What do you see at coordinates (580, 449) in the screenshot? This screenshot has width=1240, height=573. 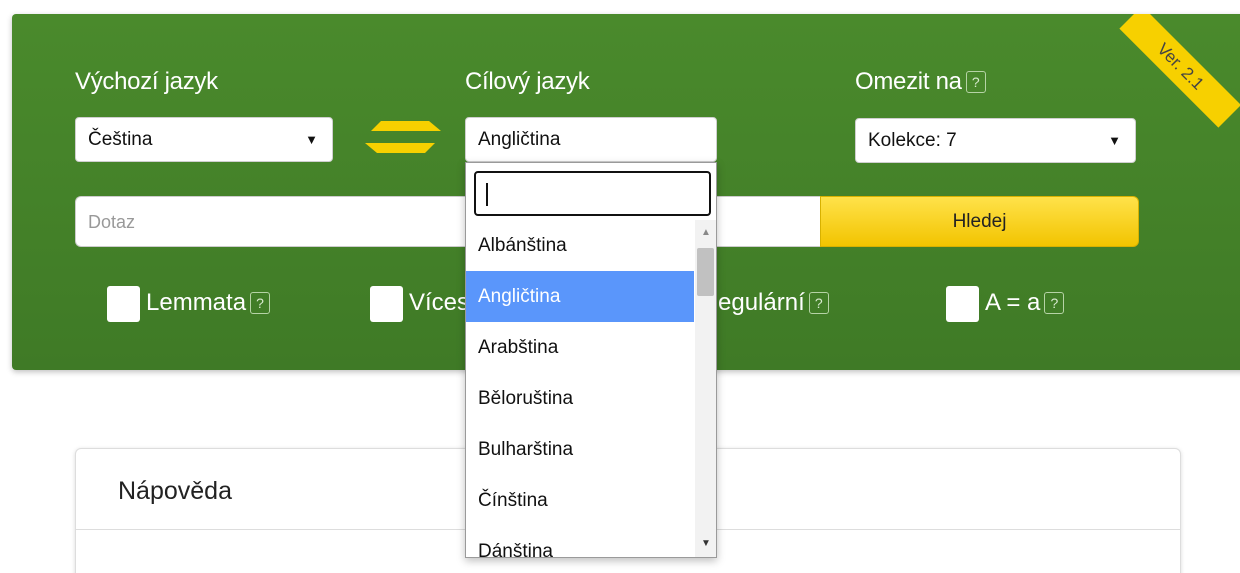 I see `language-option: Bulharština` at bounding box center [580, 449].